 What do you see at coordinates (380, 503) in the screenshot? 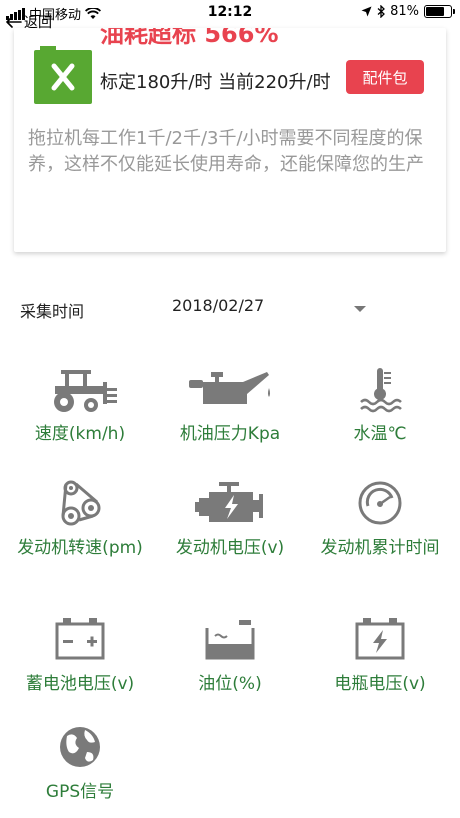
I see `gauge-icon` at bounding box center [380, 503].